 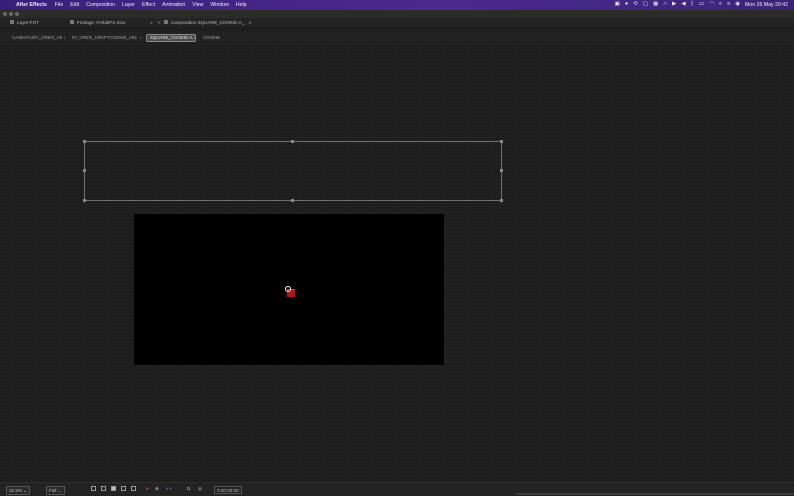 What do you see at coordinates (123, 488) in the screenshot?
I see `guides-icon` at bounding box center [123, 488].